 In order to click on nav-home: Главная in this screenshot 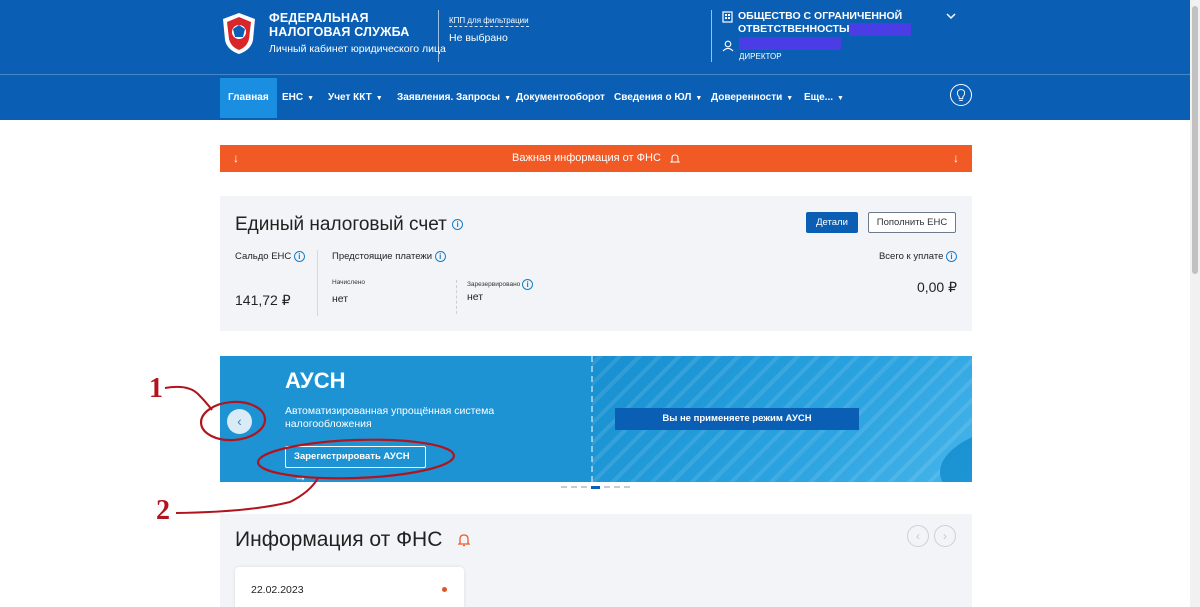, I will do `click(248, 98)`.